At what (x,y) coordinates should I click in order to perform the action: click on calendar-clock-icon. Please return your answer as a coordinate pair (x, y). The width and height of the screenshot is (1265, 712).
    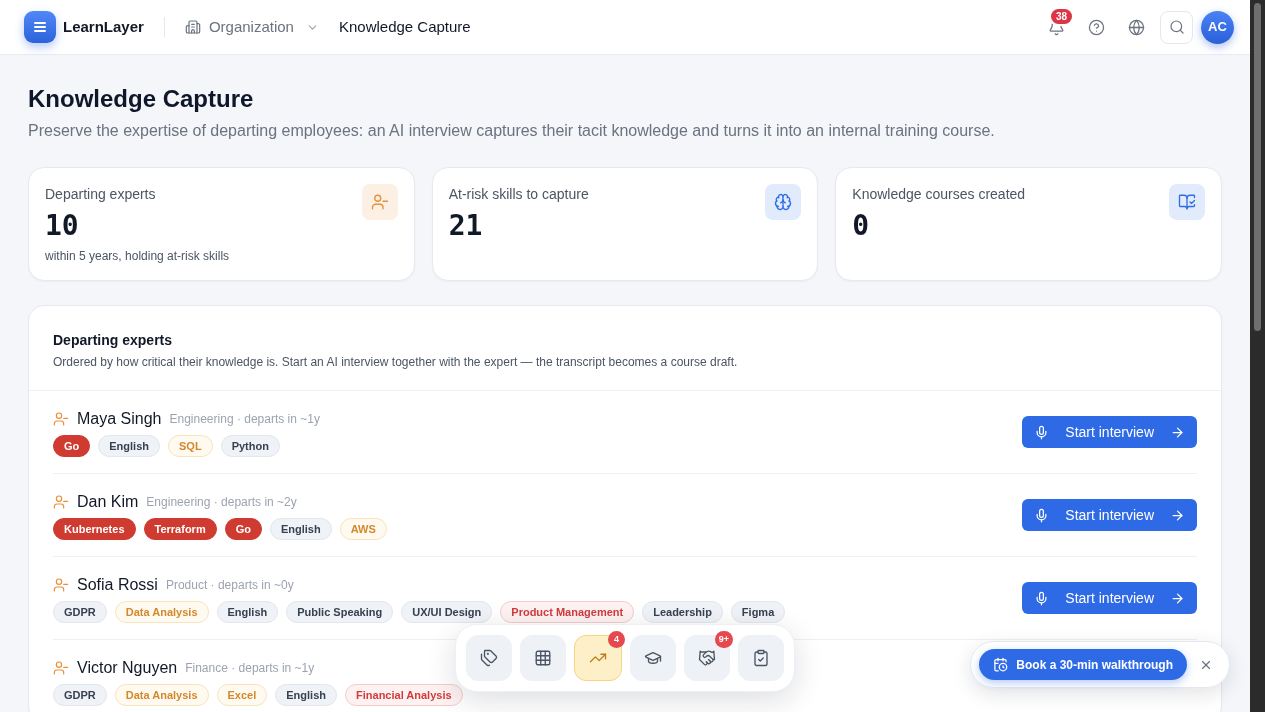
    Looking at the image, I should click on (1001, 664).